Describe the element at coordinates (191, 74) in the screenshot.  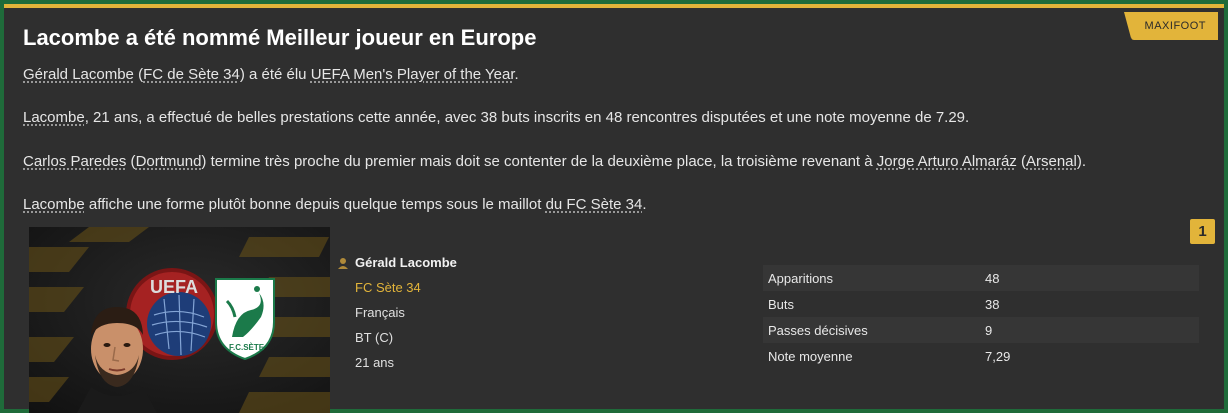
I see `club-link: FC de Sète 34` at that location.